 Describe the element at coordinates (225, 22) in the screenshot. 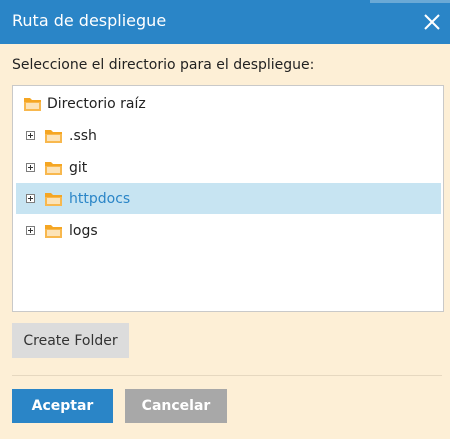

I see `dialog-titlebar: Ruta de despliegue` at that location.